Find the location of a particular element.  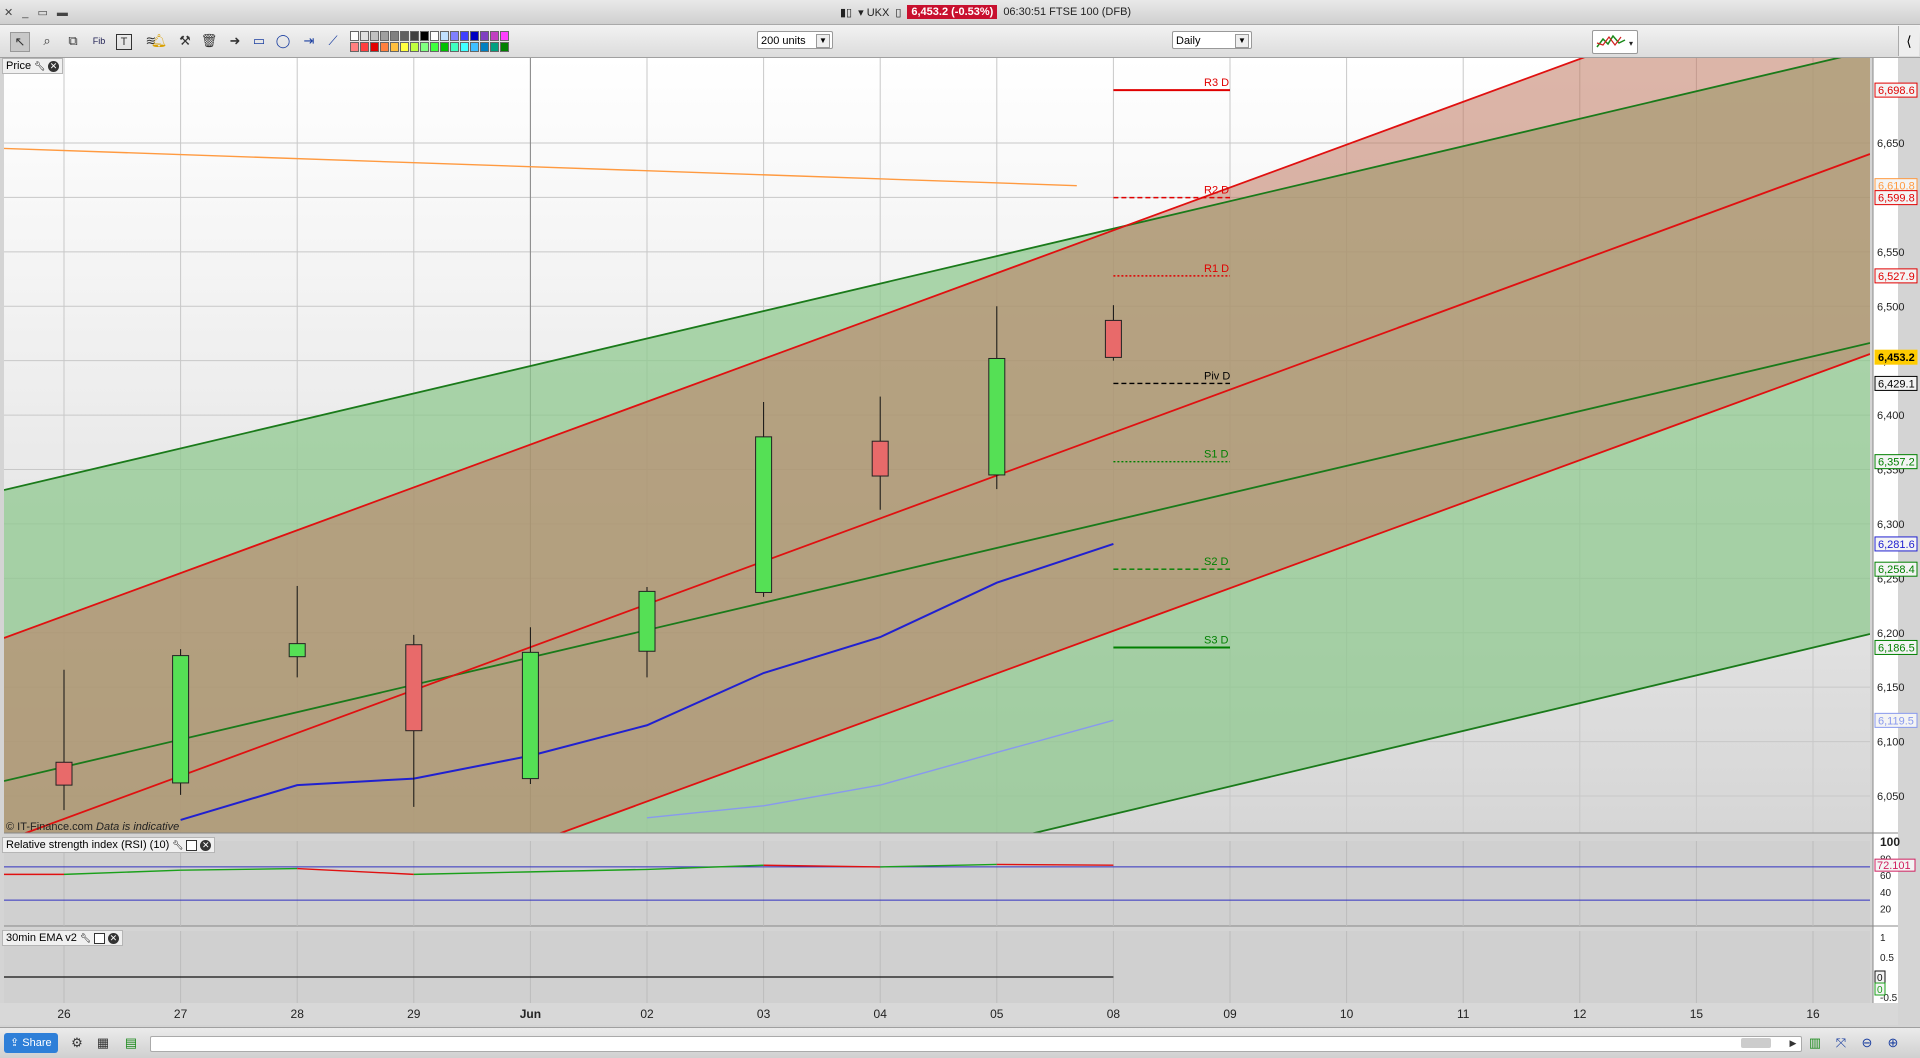

magic-wand-icon: ⚒ is located at coordinates (185, 41).